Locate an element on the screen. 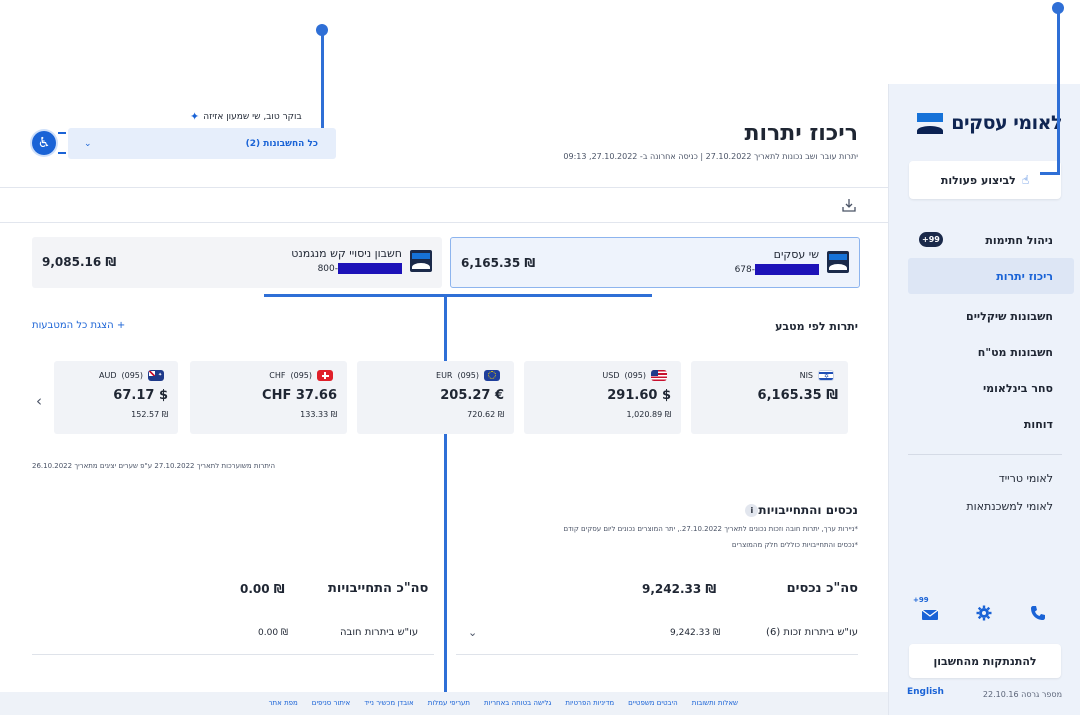 This screenshot has width=1080, height=715. account-name: חשבון ניסויי קש מנגמנט is located at coordinates (346, 253).